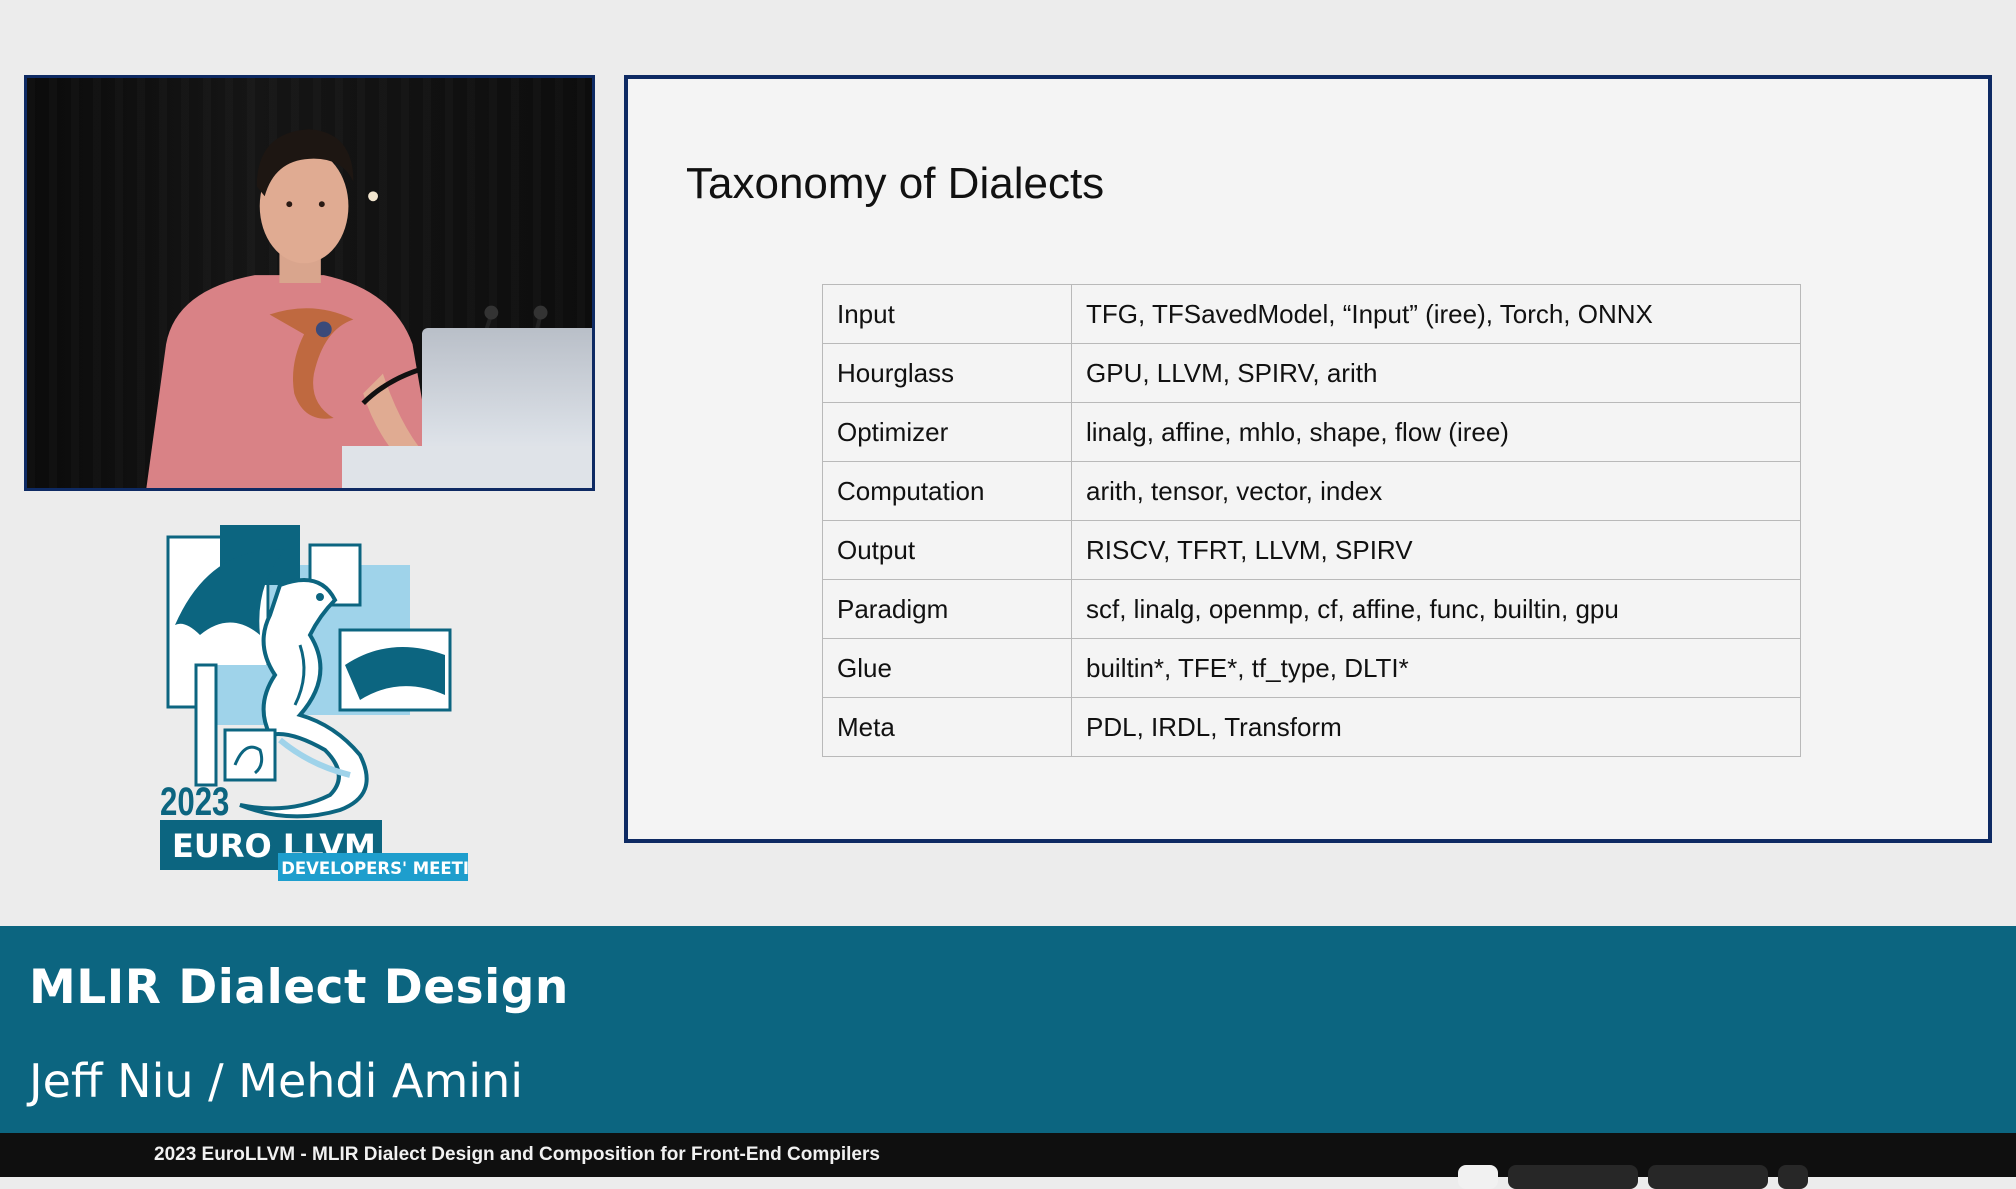 Image resolution: width=2016 pixels, height=1189 pixels. What do you see at coordinates (947, 314) in the screenshot?
I see `category-cell: Input` at bounding box center [947, 314].